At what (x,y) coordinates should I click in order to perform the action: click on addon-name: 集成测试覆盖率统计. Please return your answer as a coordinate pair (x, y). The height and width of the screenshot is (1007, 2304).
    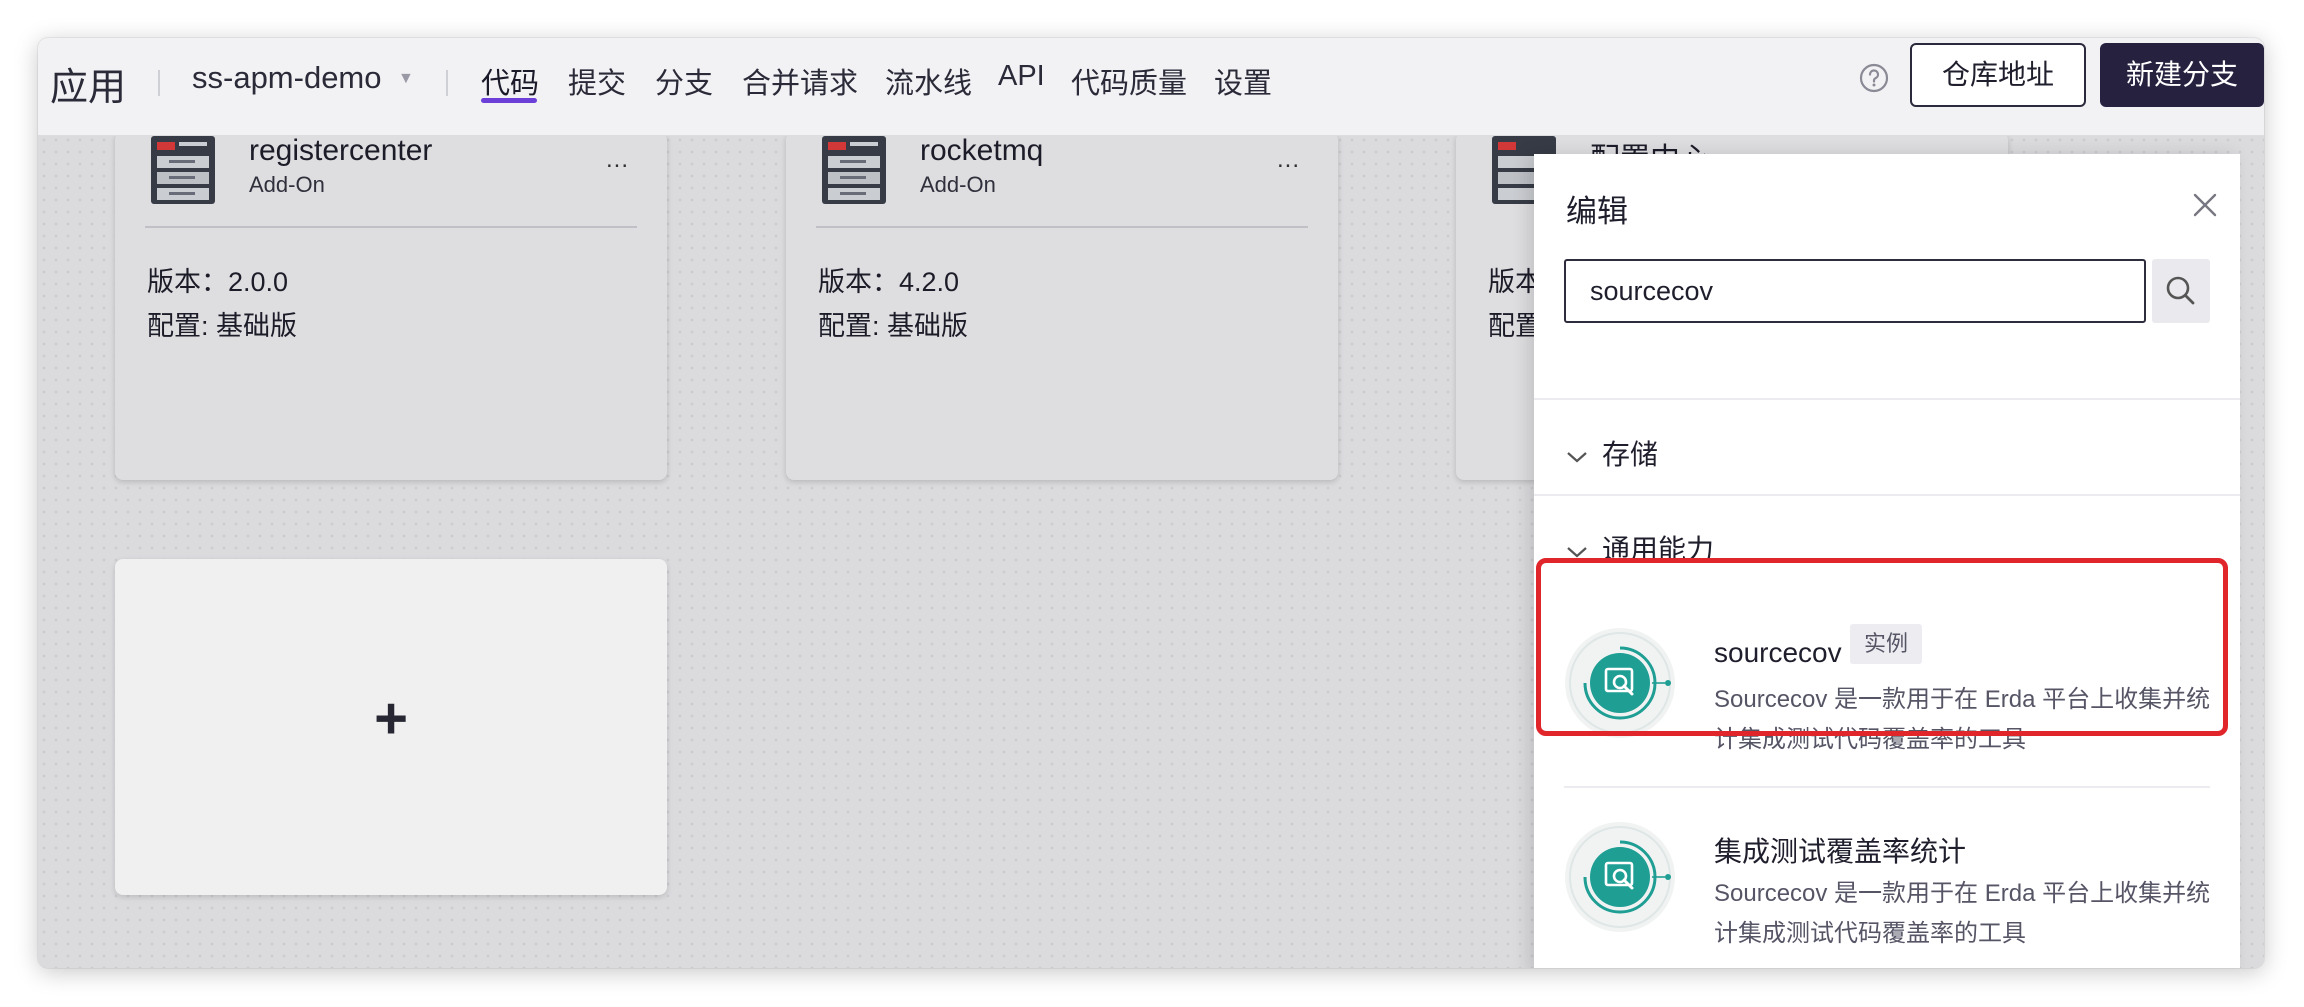
    Looking at the image, I should click on (1840, 851).